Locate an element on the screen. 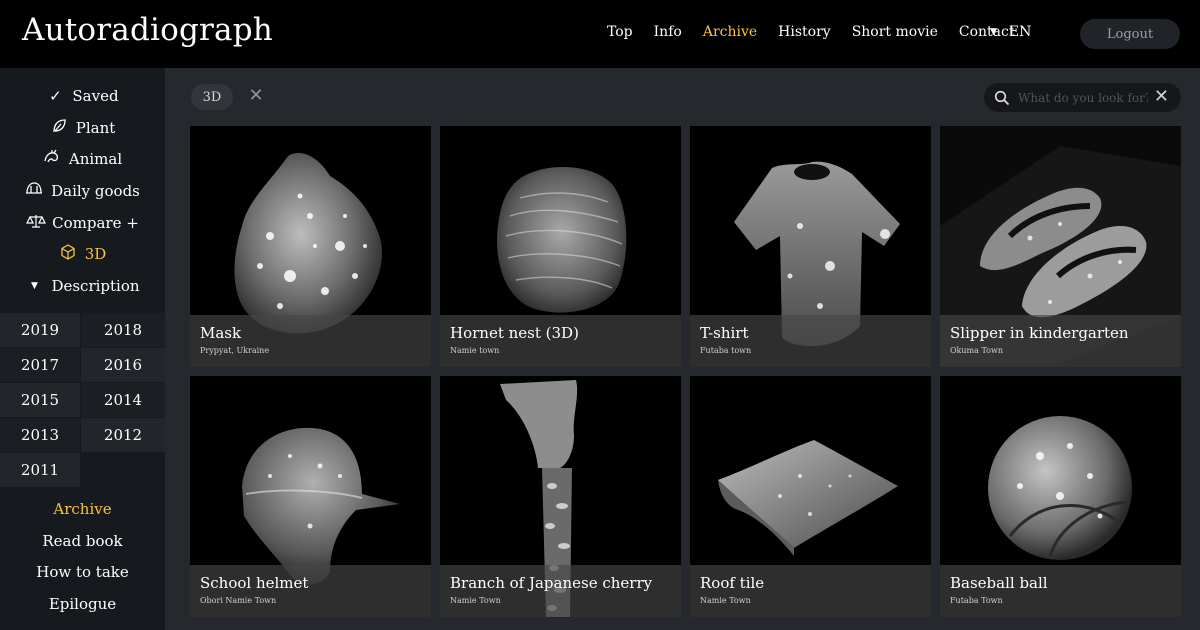 The image size is (1200, 630). nav-short-movie: Short movie is located at coordinates (895, 32).